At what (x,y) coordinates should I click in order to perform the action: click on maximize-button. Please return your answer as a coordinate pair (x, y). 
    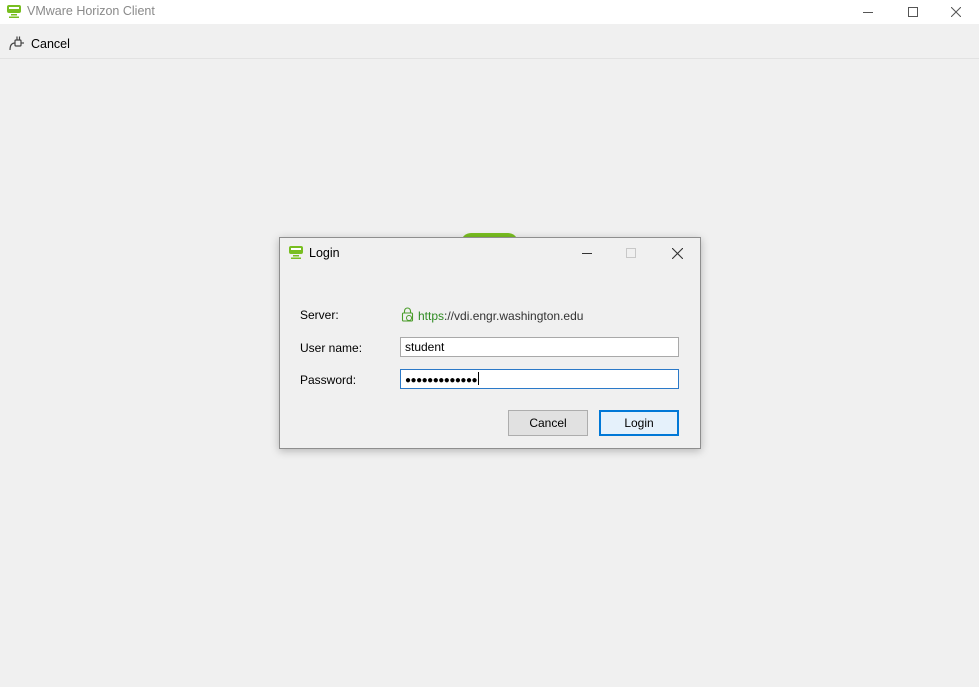
    Looking at the image, I should click on (913, 12).